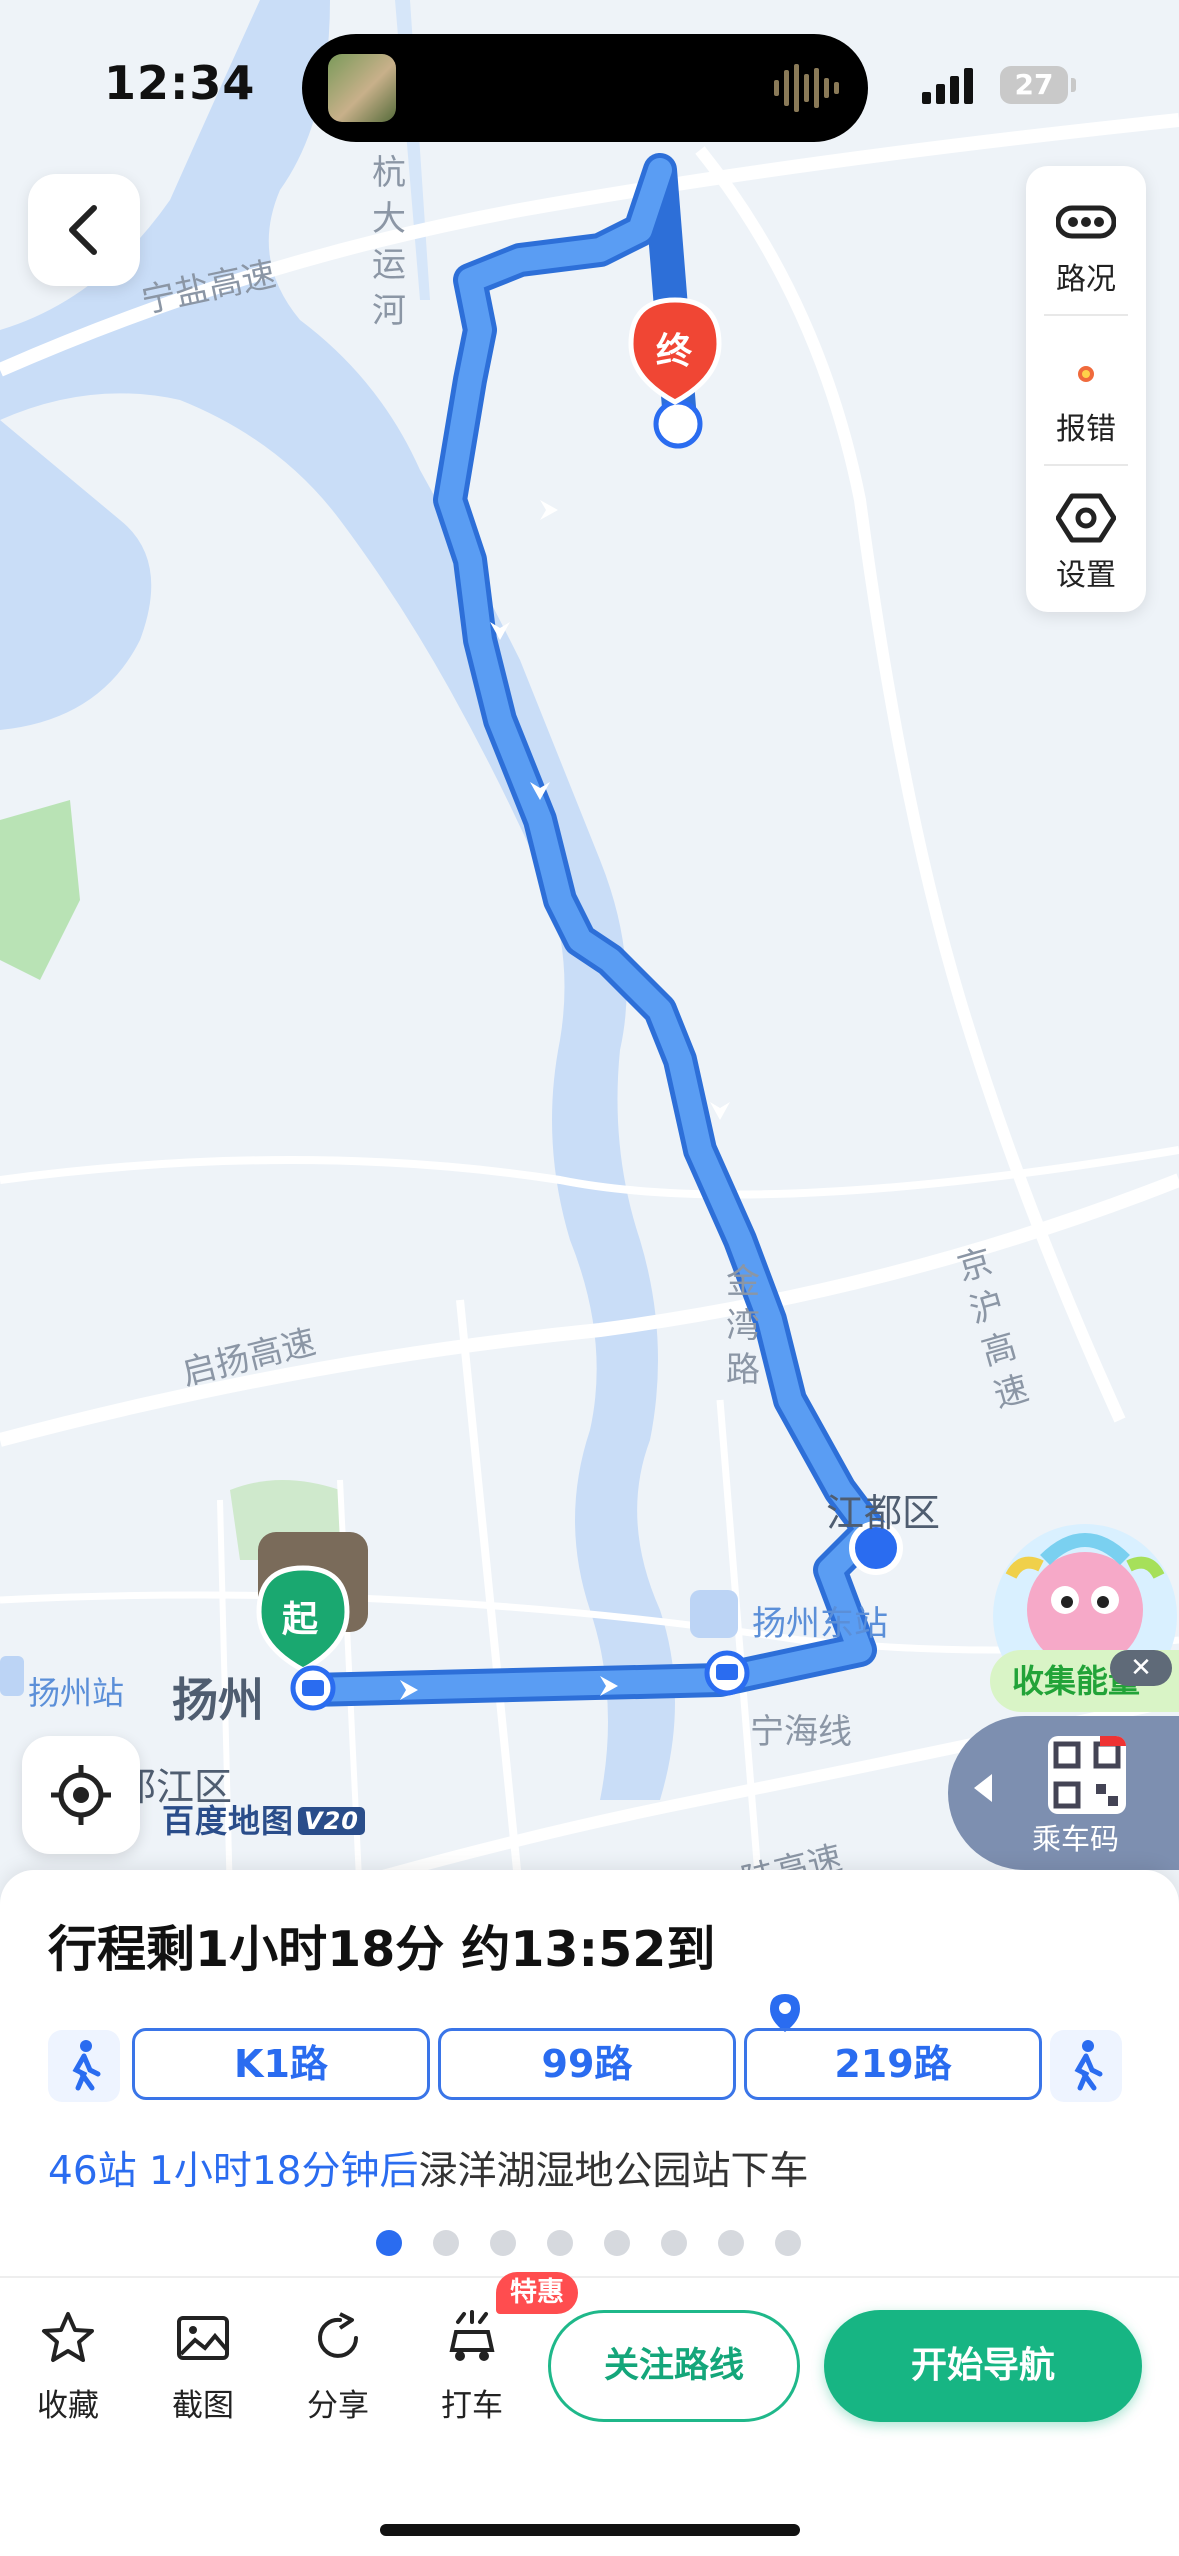 The height and width of the screenshot is (2556, 1179). I want to click on star-icon, so click(68, 2337).